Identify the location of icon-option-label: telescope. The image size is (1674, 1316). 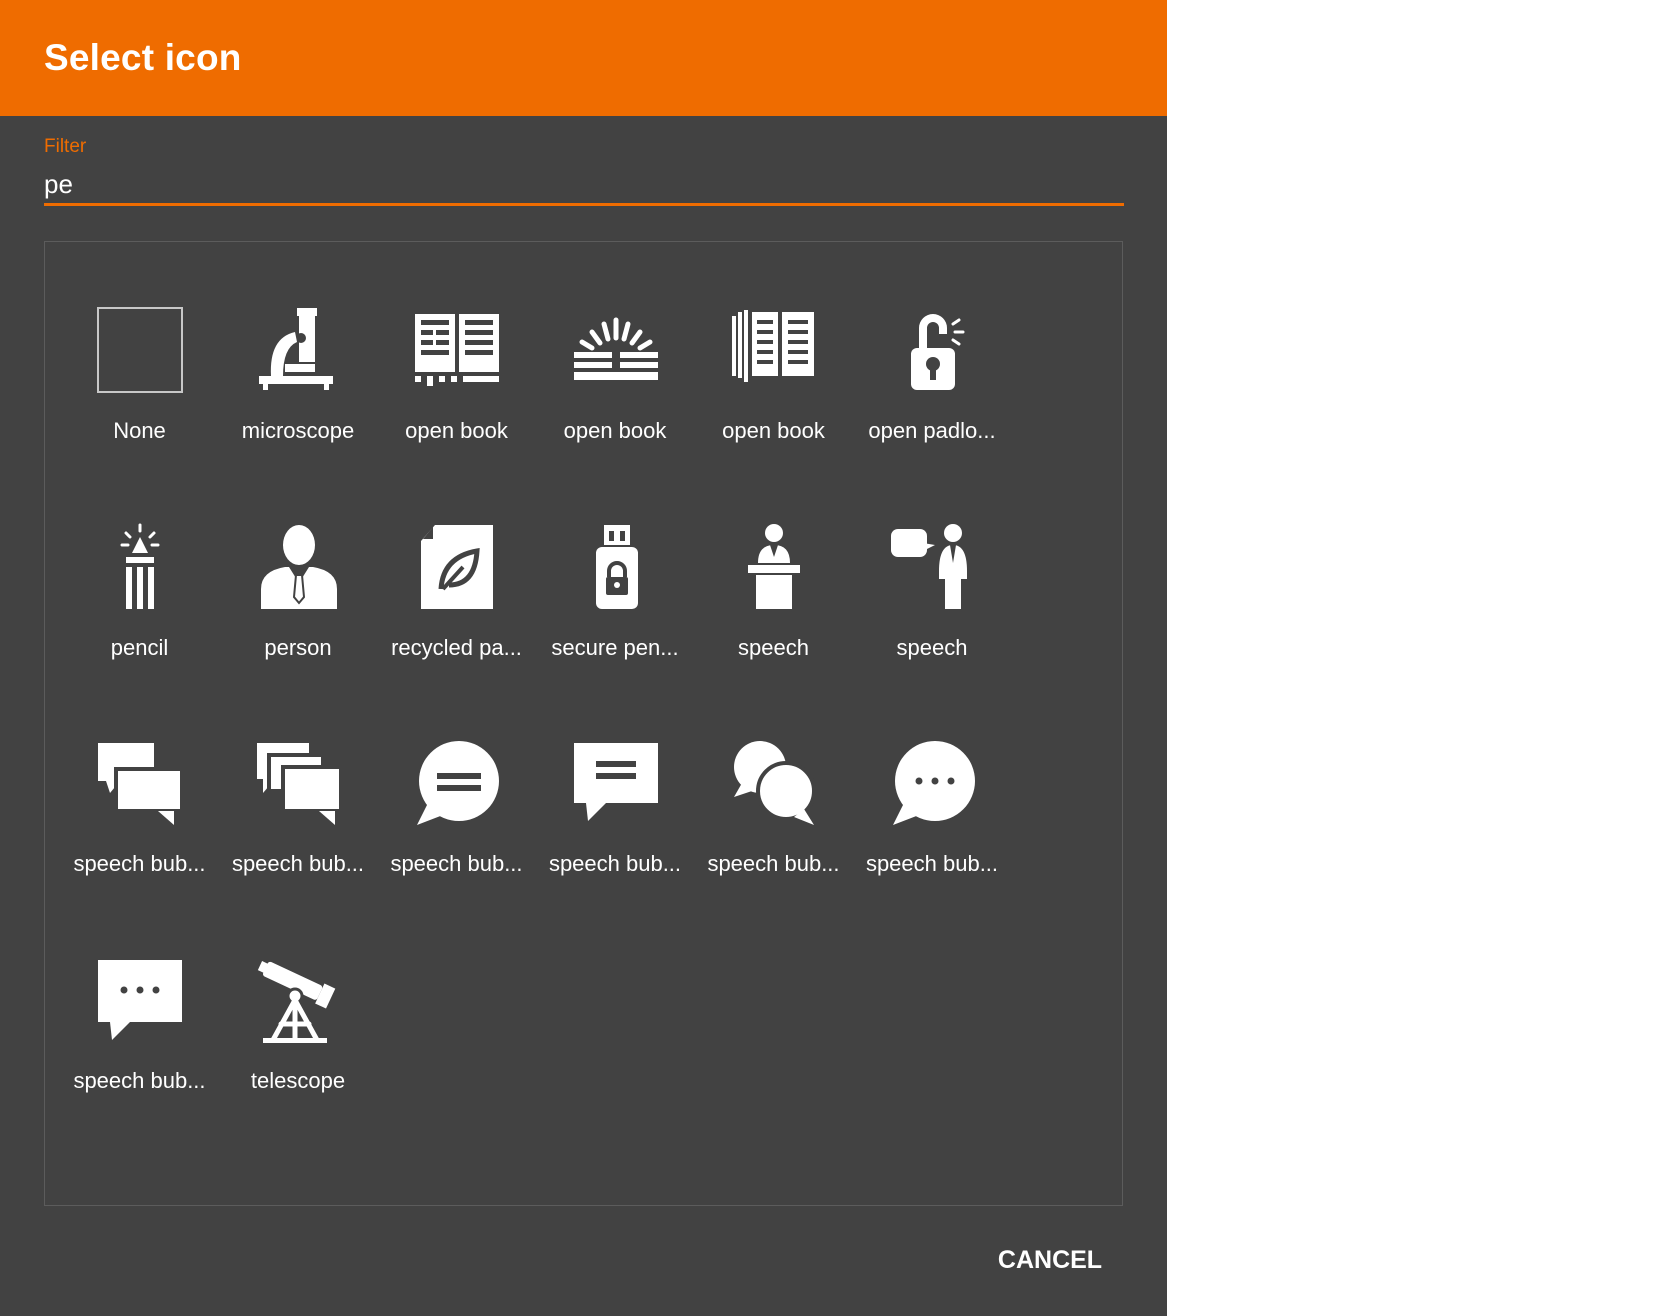
(298, 1080).